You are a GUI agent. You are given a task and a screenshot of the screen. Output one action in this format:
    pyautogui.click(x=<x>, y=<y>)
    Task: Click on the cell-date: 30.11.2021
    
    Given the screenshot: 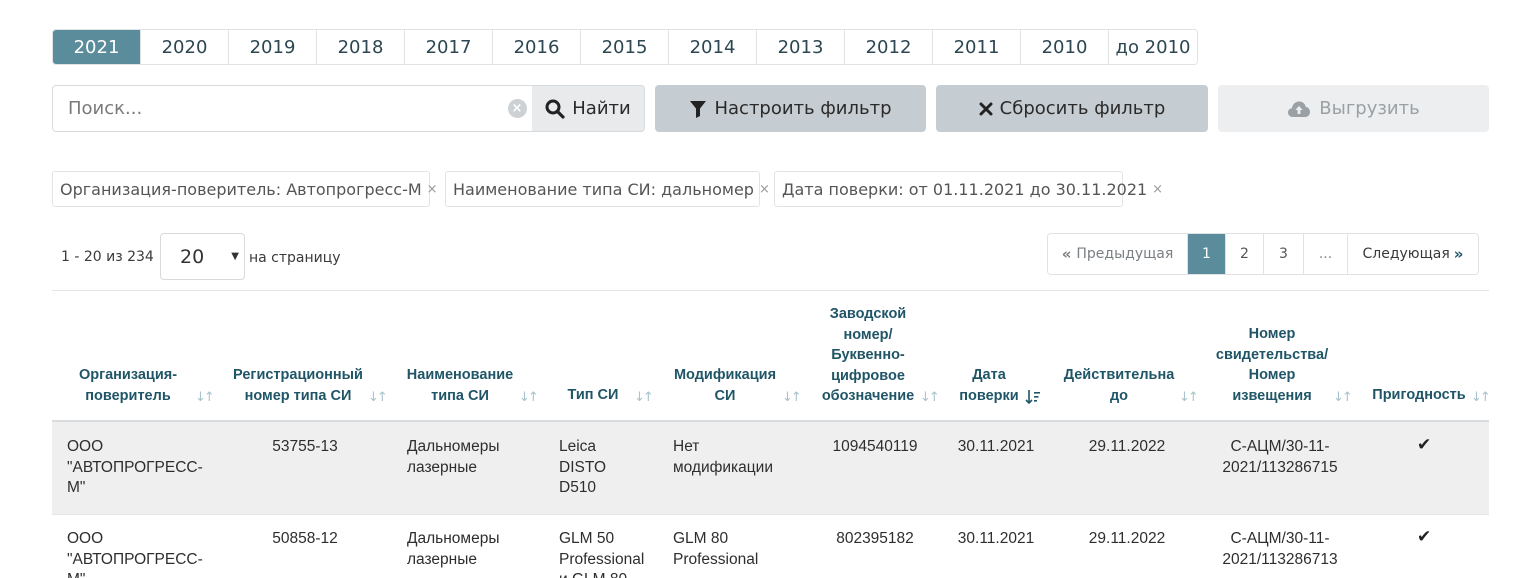 What is the action you would take?
    pyautogui.click(x=996, y=446)
    